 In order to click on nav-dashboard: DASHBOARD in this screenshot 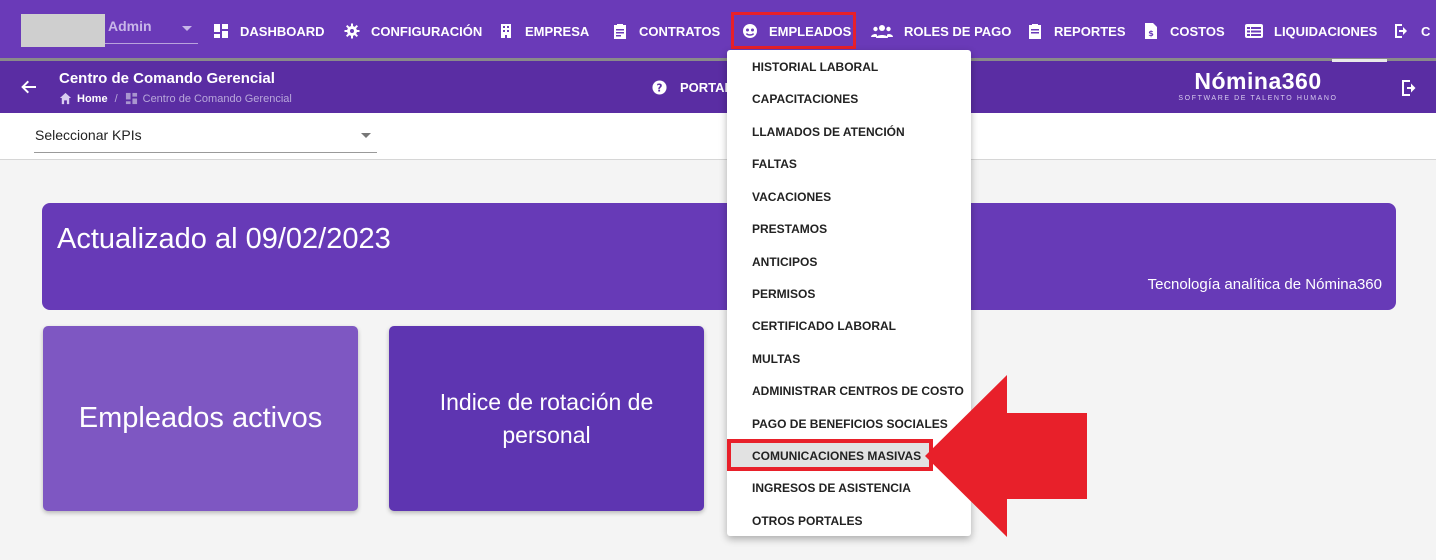, I will do `click(269, 31)`.